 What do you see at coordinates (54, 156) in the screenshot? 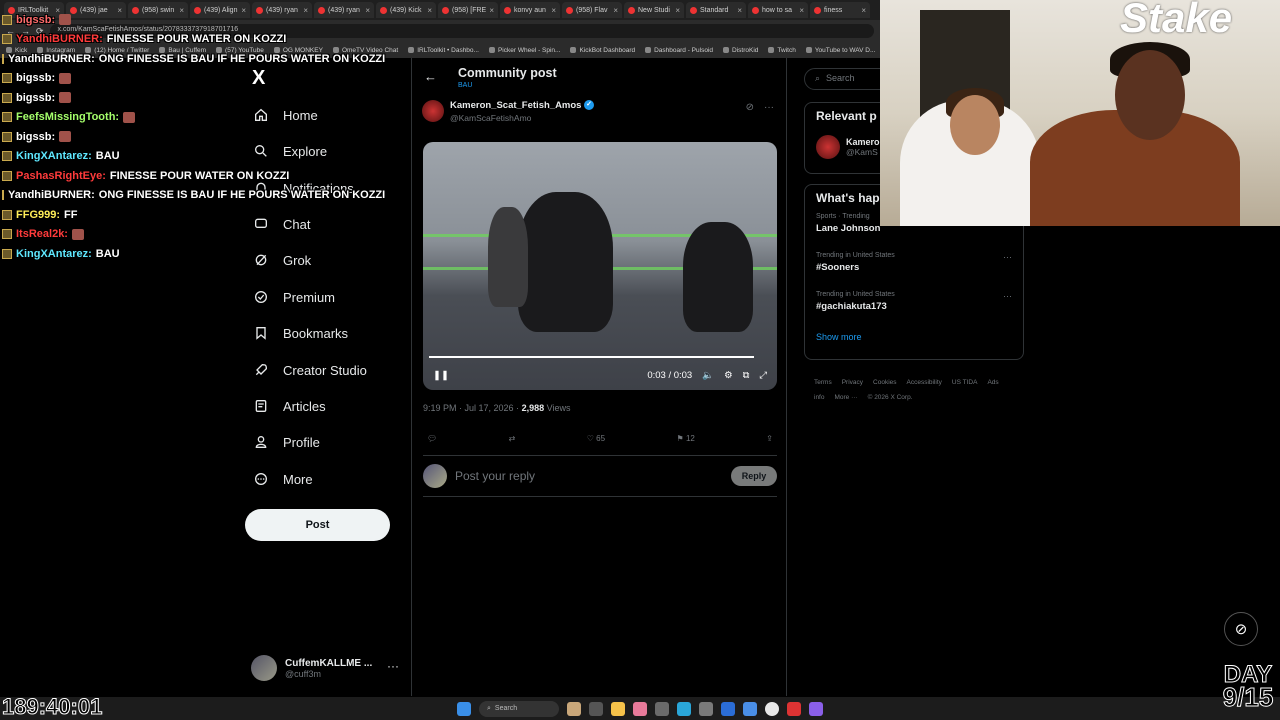
I see `chat-username: KingXAntarez:` at bounding box center [54, 156].